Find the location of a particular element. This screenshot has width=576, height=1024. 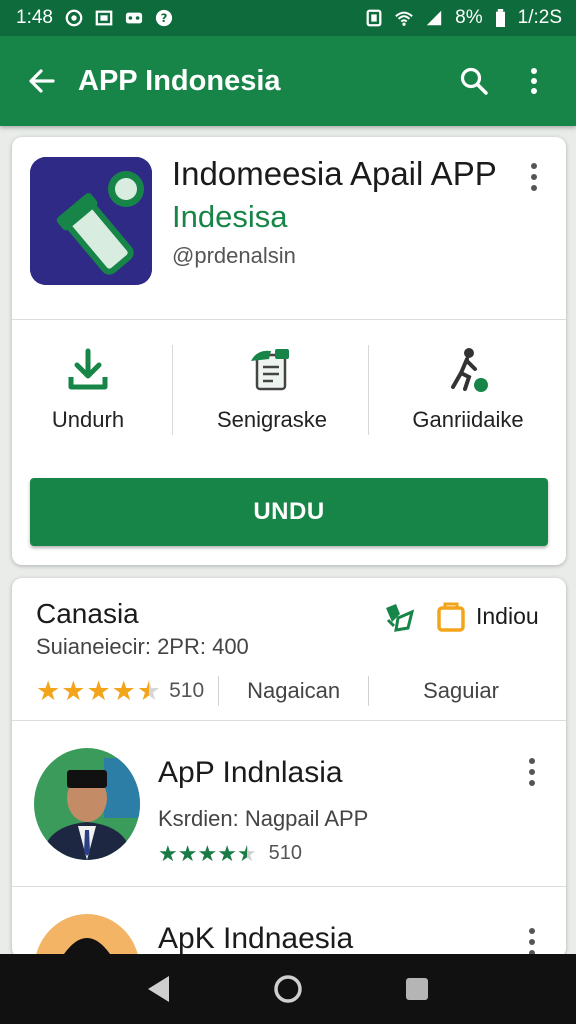

section-stars: ★ ★ ★ ★ ★ is located at coordinates (99, 690).